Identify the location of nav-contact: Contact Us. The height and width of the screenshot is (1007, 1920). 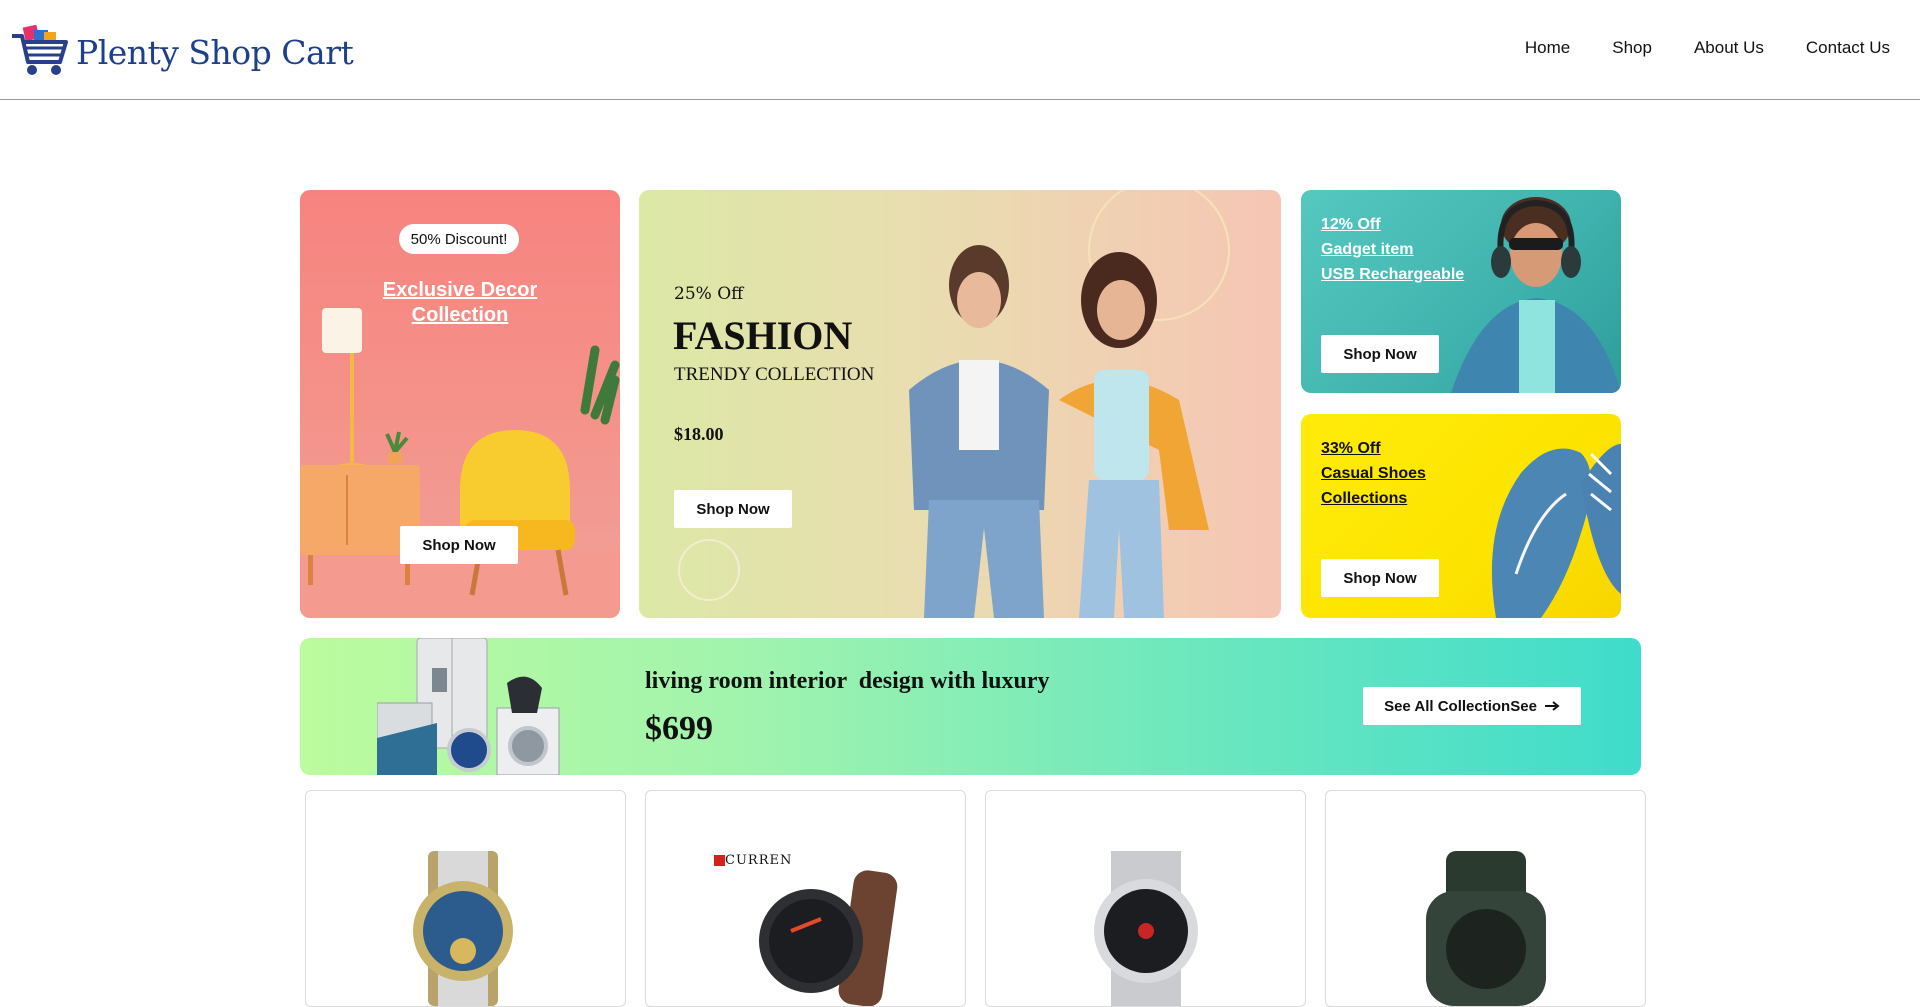
(1848, 48).